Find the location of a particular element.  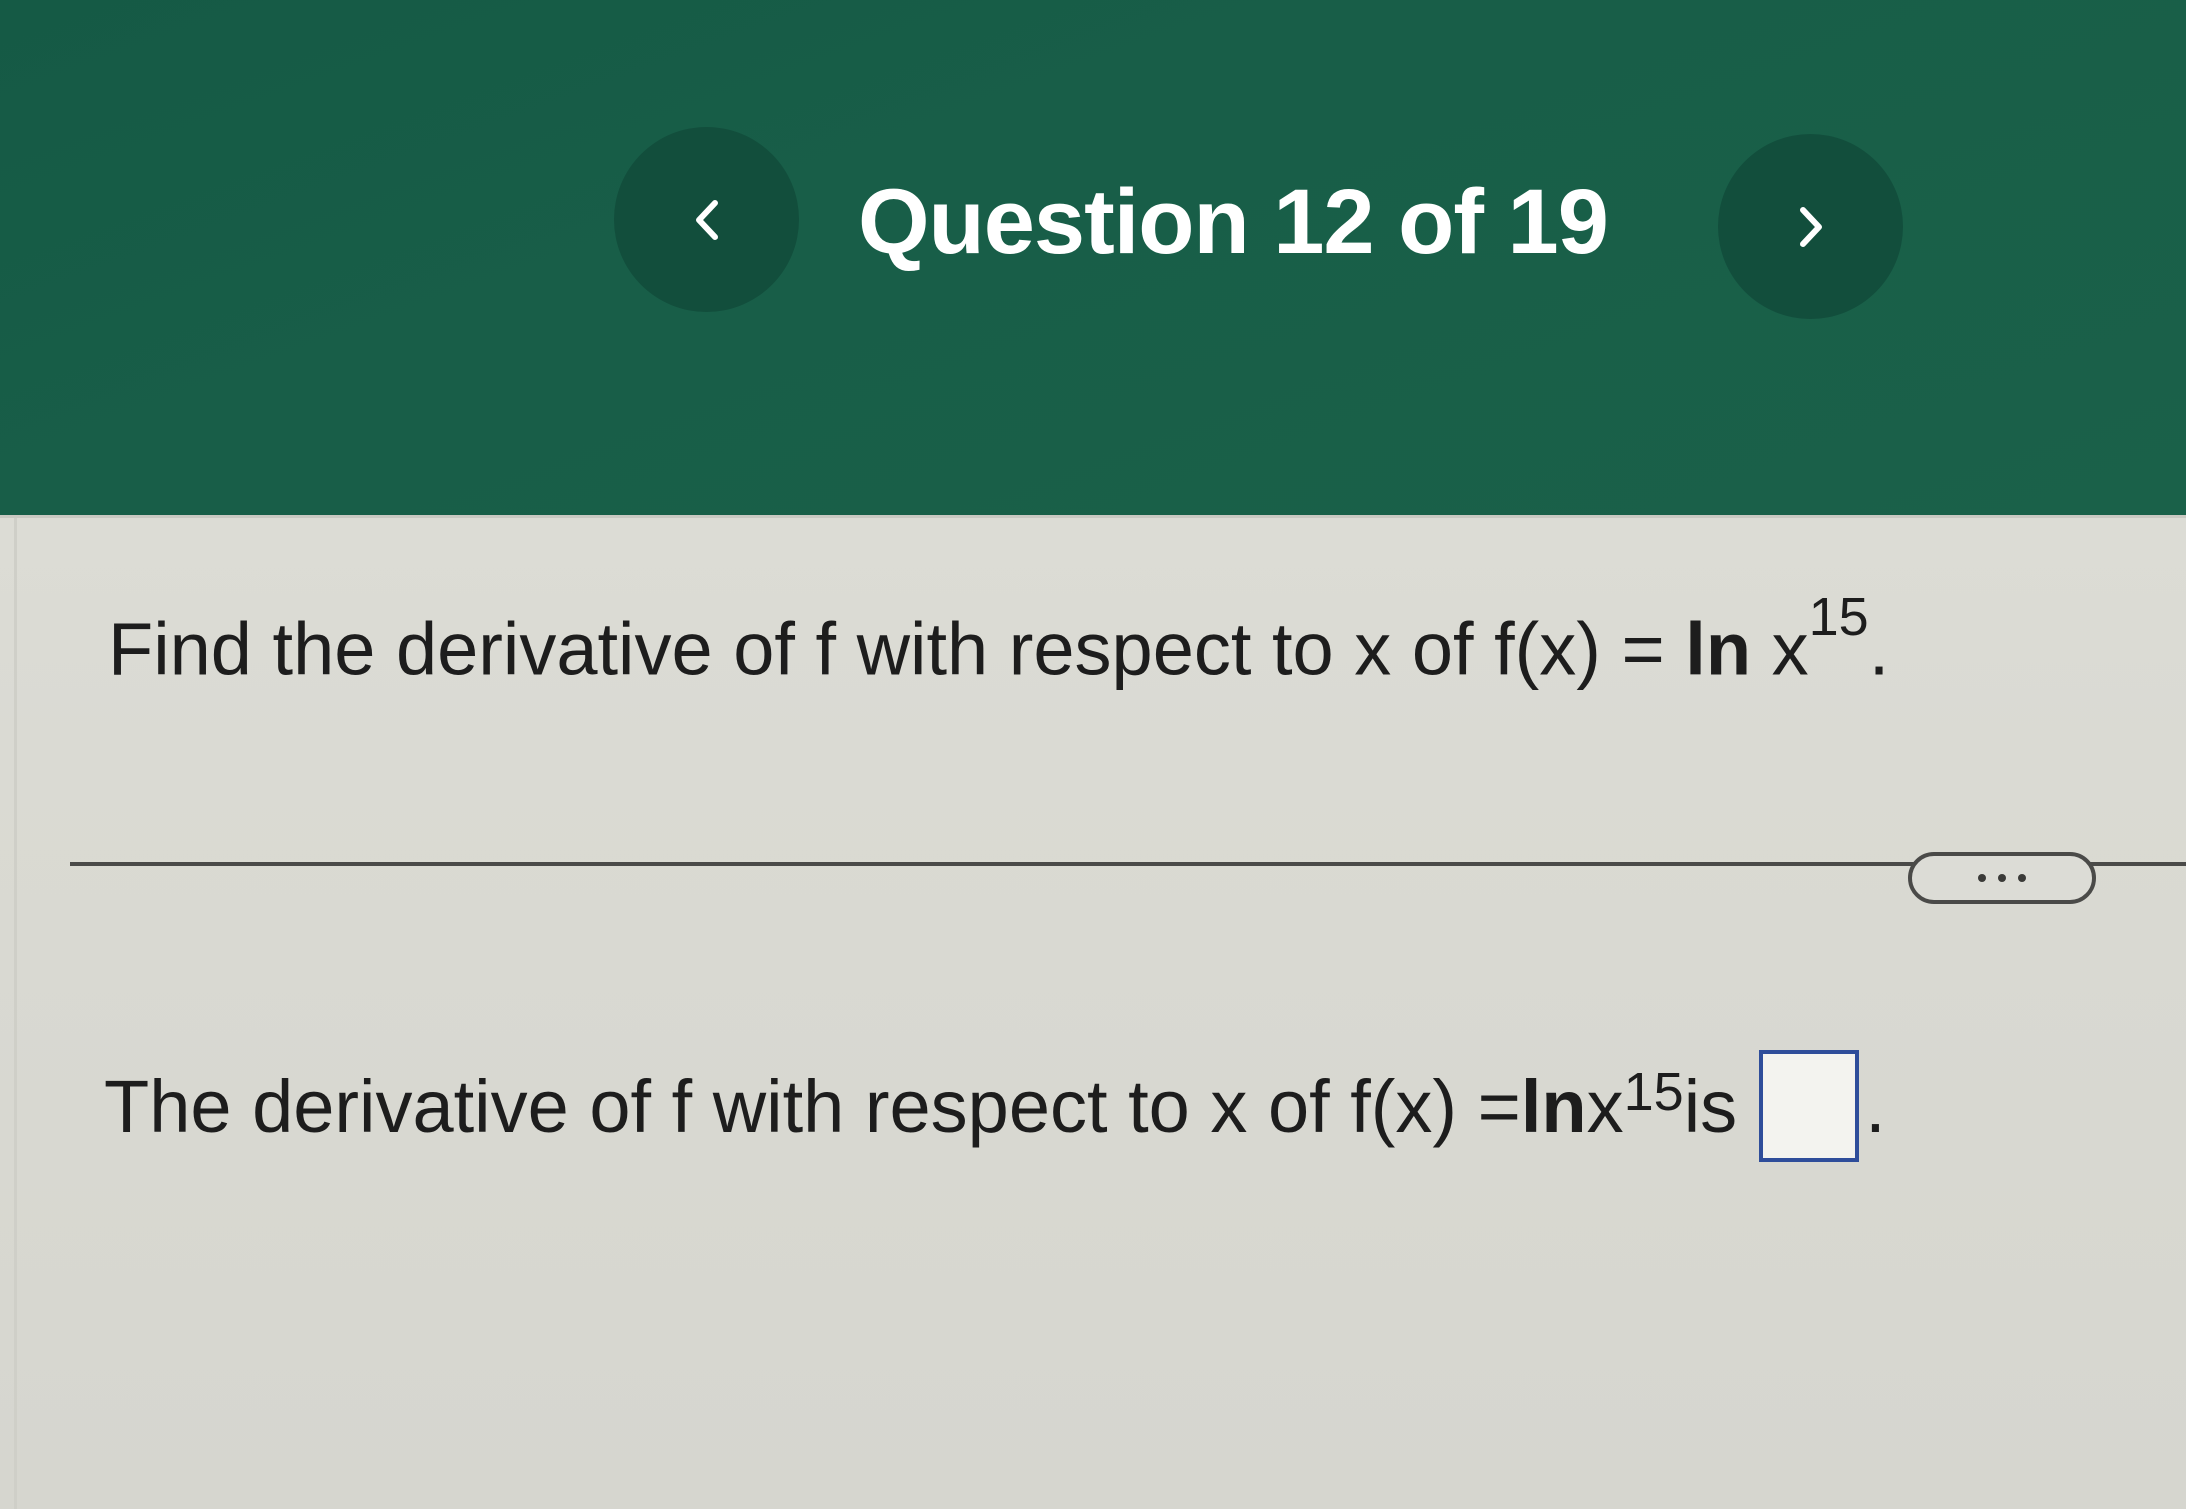

more-options-button is located at coordinates (2002, 878).